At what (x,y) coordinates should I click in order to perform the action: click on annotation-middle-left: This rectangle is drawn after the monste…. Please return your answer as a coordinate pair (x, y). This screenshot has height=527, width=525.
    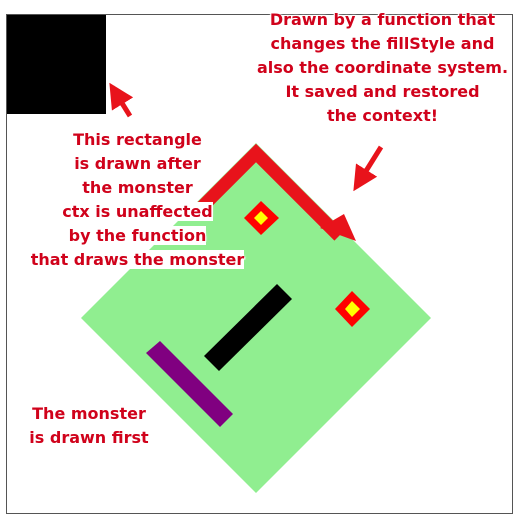
    Looking at the image, I should click on (137, 199).